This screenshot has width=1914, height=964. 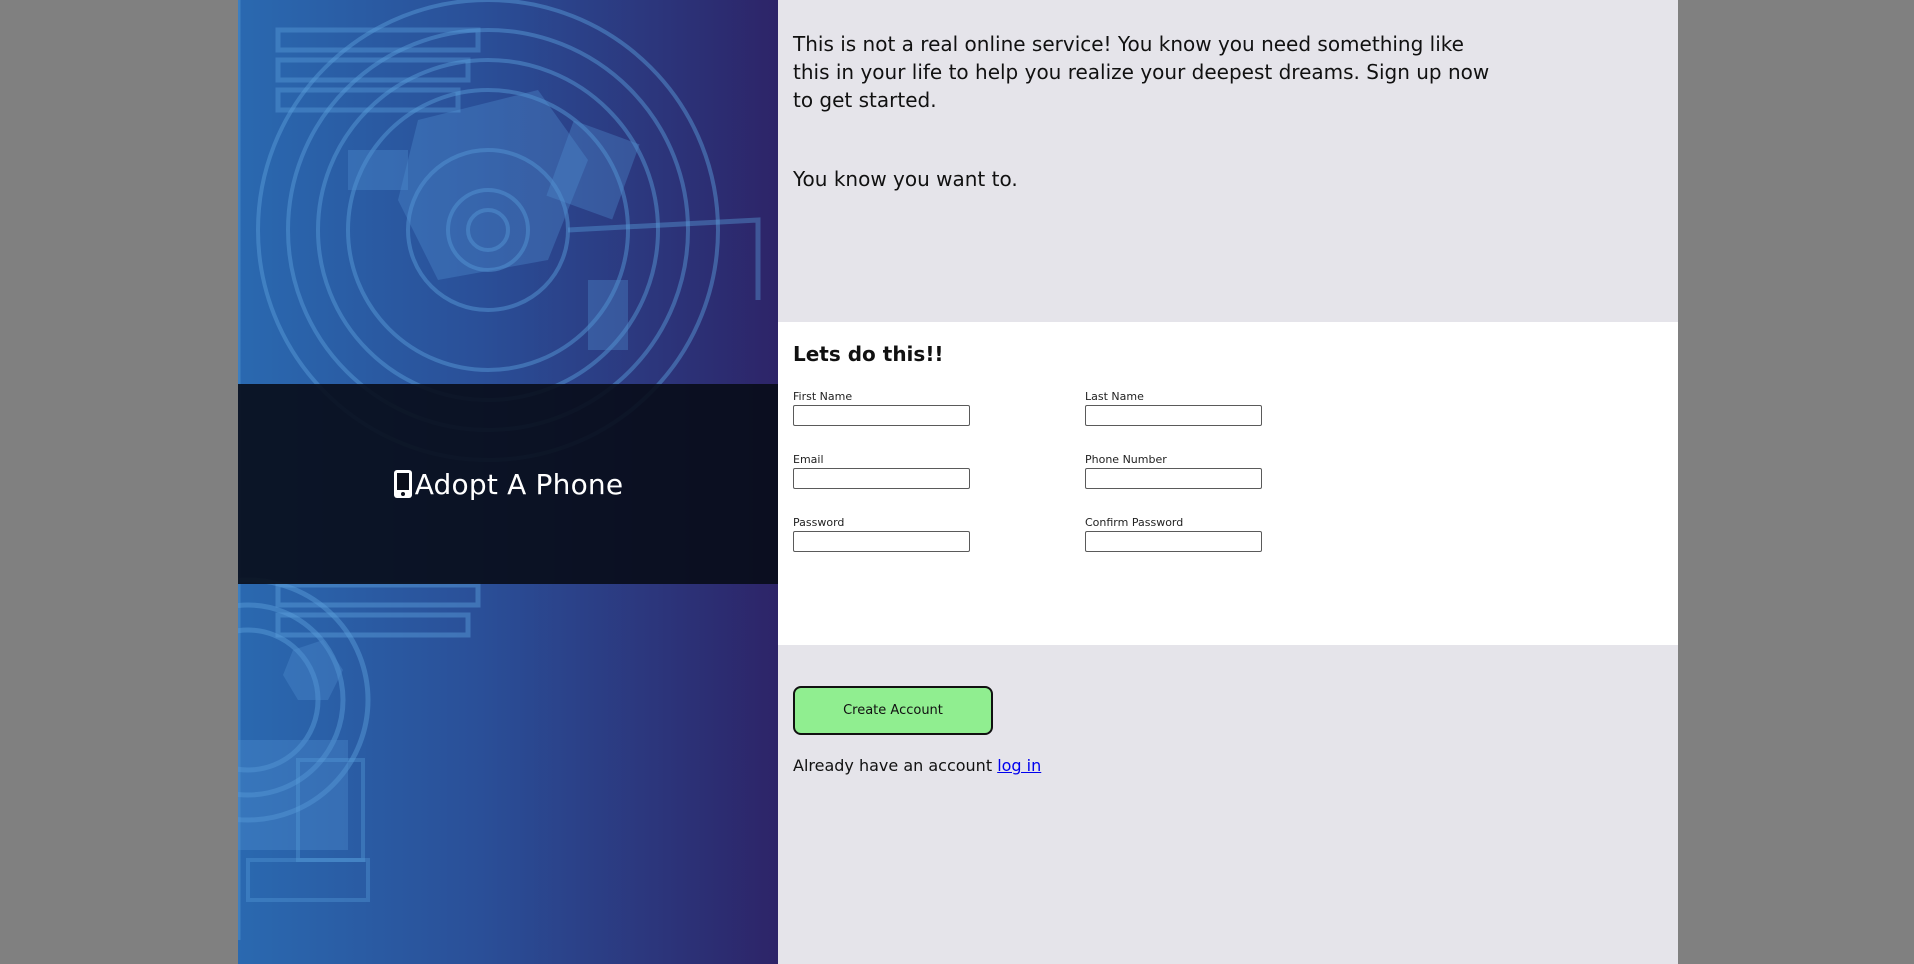 I want to click on brand-logo: Adopt A Phone, so click(x=508, y=484).